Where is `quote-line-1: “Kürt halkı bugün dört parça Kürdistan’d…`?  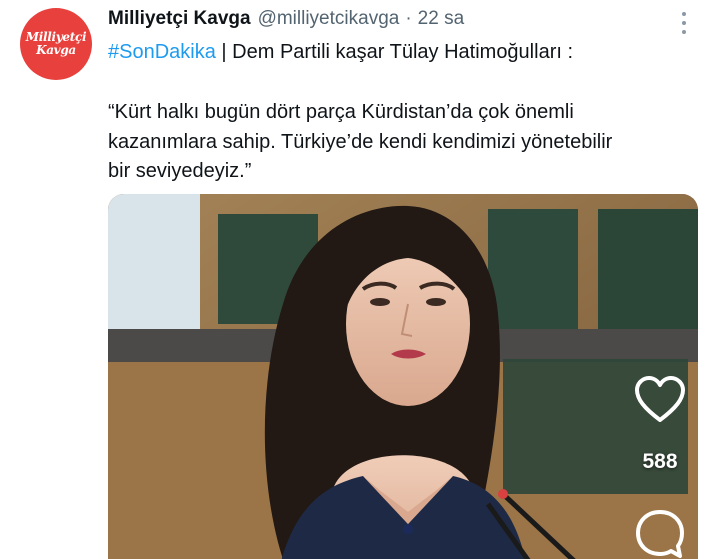 quote-line-1: “Kürt halkı bugün dört parça Kürdistan’d… is located at coordinates (341, 112).